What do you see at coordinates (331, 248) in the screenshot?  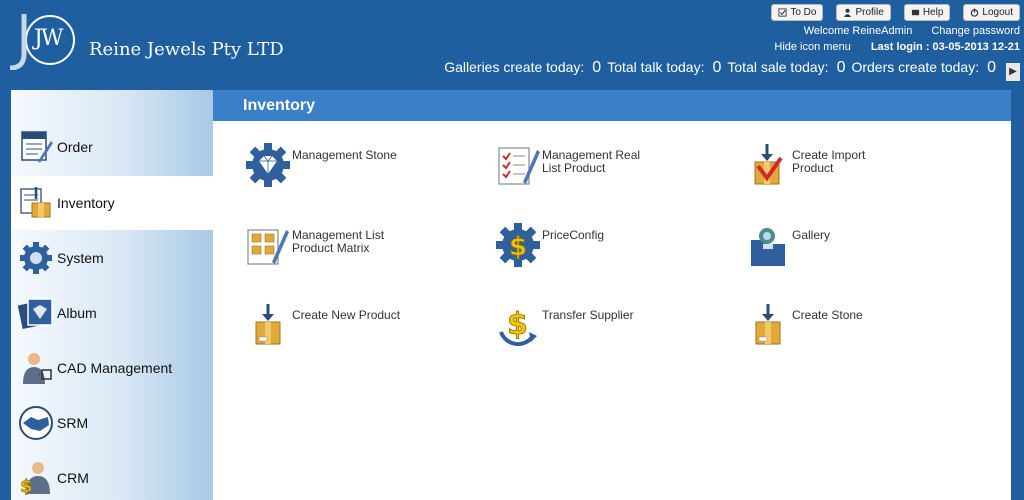 I see `tile-label-line2: Product Matrix` at bounding box center [331, 248].